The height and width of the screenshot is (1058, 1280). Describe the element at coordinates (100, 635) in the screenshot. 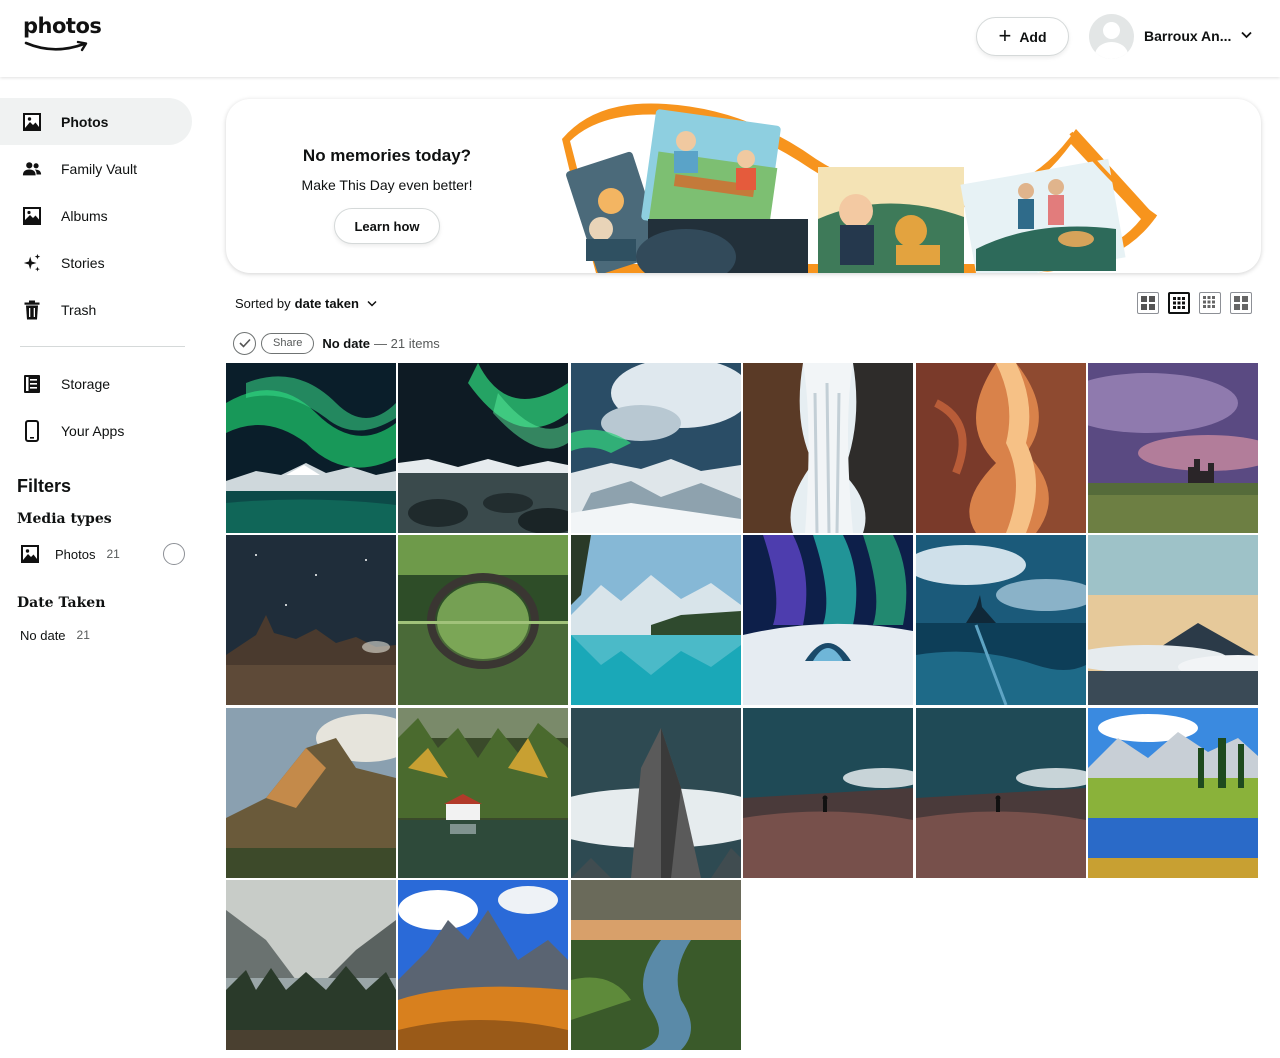

I see `filter-no-date: No date 21` at that location.